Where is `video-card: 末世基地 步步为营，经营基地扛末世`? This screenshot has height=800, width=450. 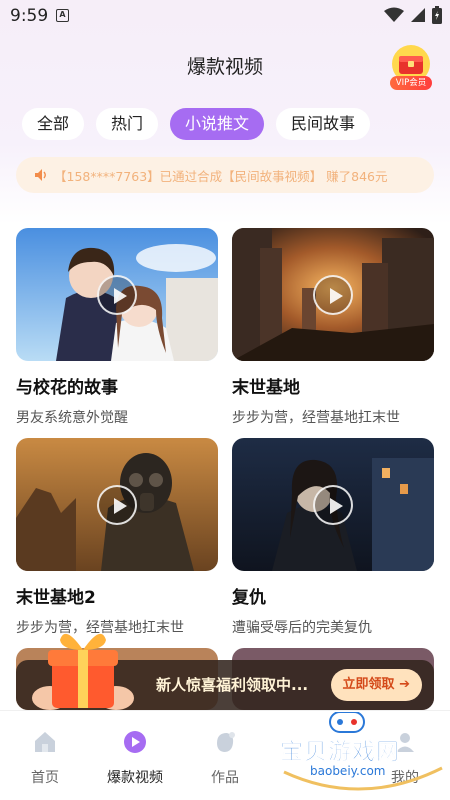 video-card: 末世基地 步步为营，经营基地扛末世 is located at coordinates (333, 327).